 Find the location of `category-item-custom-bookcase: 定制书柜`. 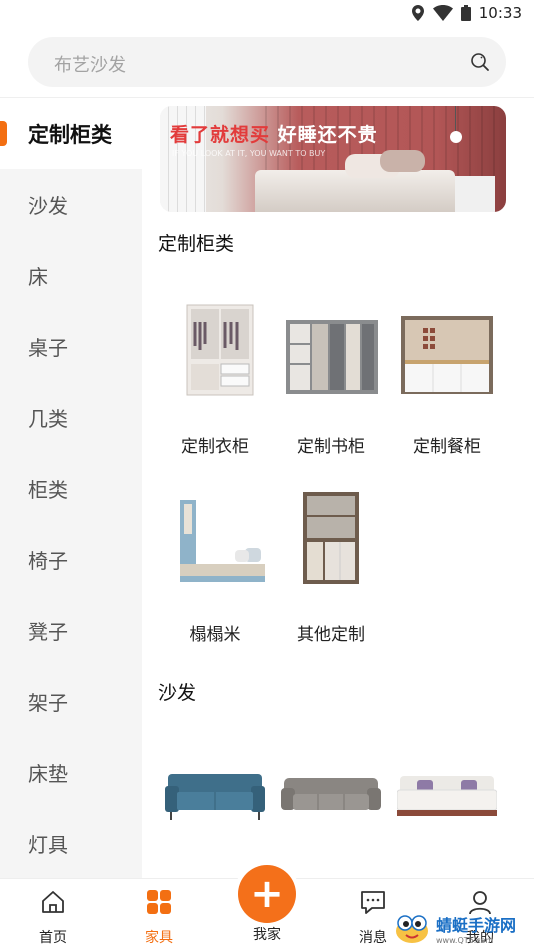

category-item-custom-bookcase: 定制书柜 is located at coordinates (331, 377).